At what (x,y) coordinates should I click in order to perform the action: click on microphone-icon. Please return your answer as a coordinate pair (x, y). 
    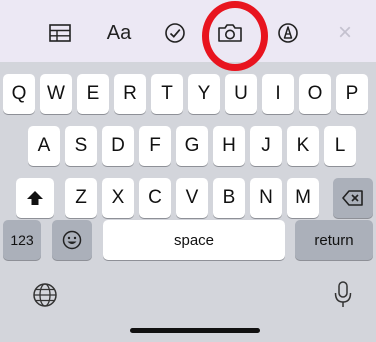
    Looking at the image, I should click on (343, 295).